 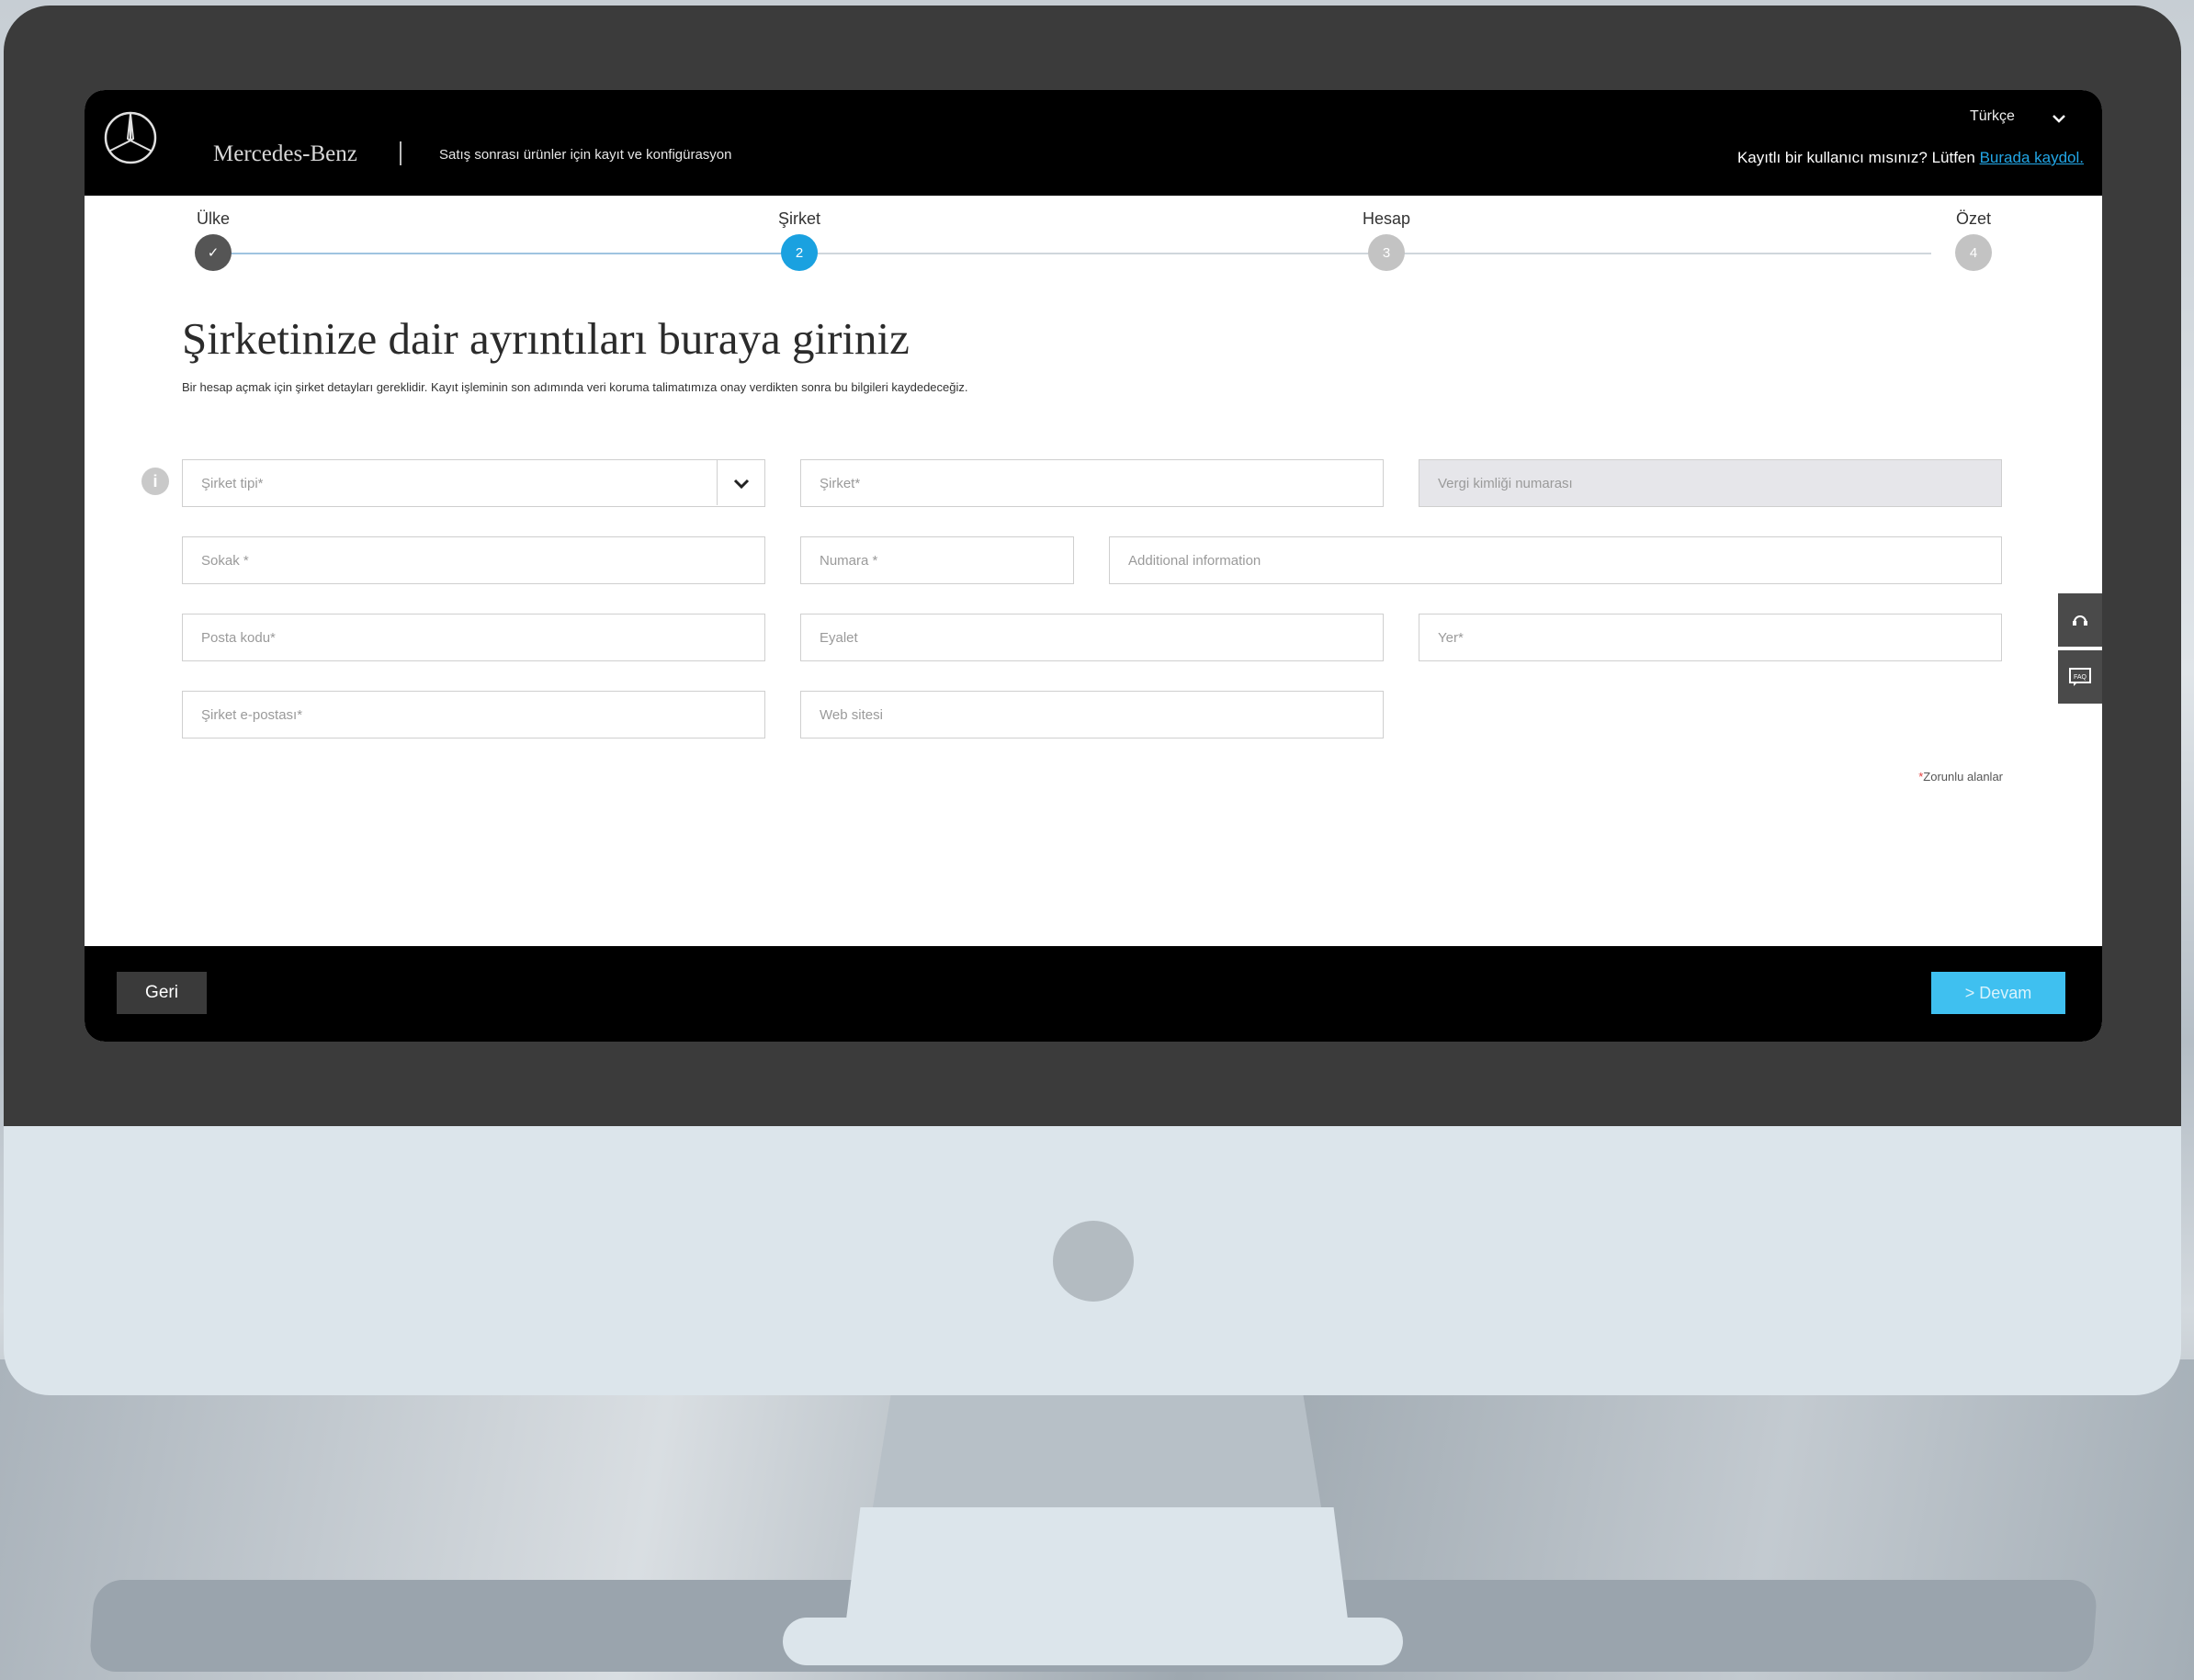 I want to click on faq-label: FAQ, so click(x=2080, y=677).